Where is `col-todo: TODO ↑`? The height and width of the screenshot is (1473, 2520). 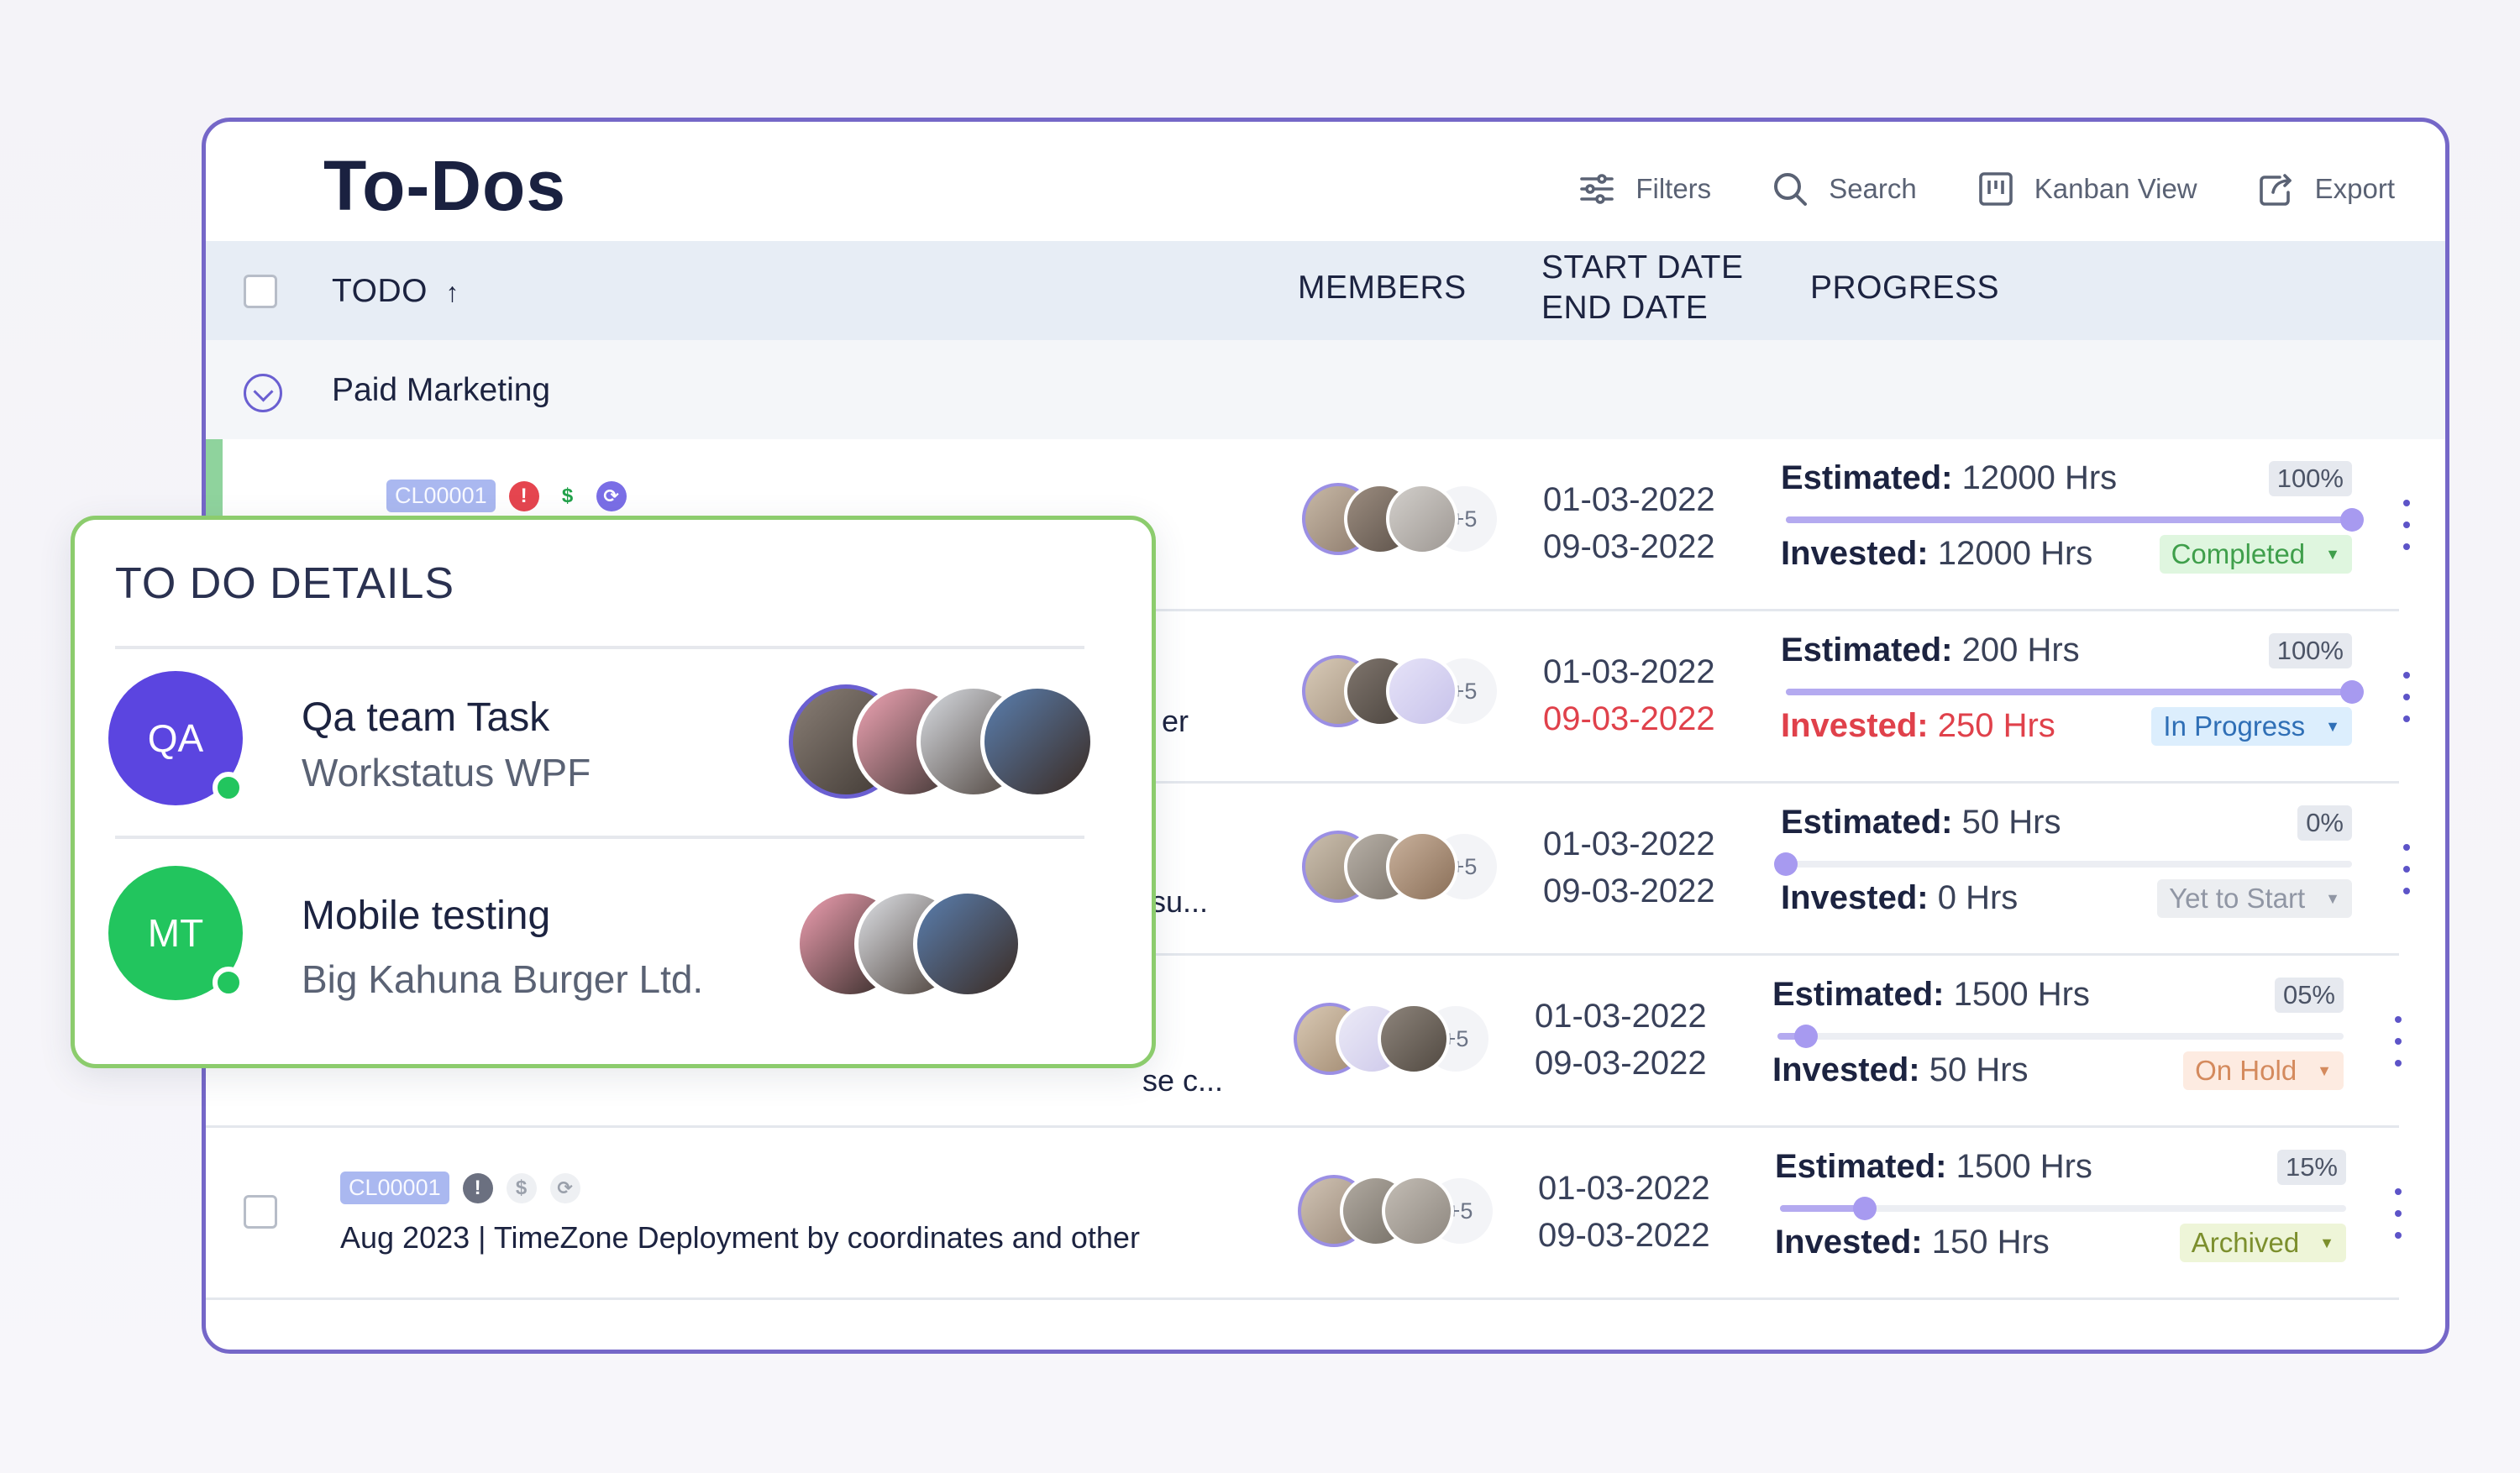
col-todo: TODO ↑ is located at coordinates (395, 292).